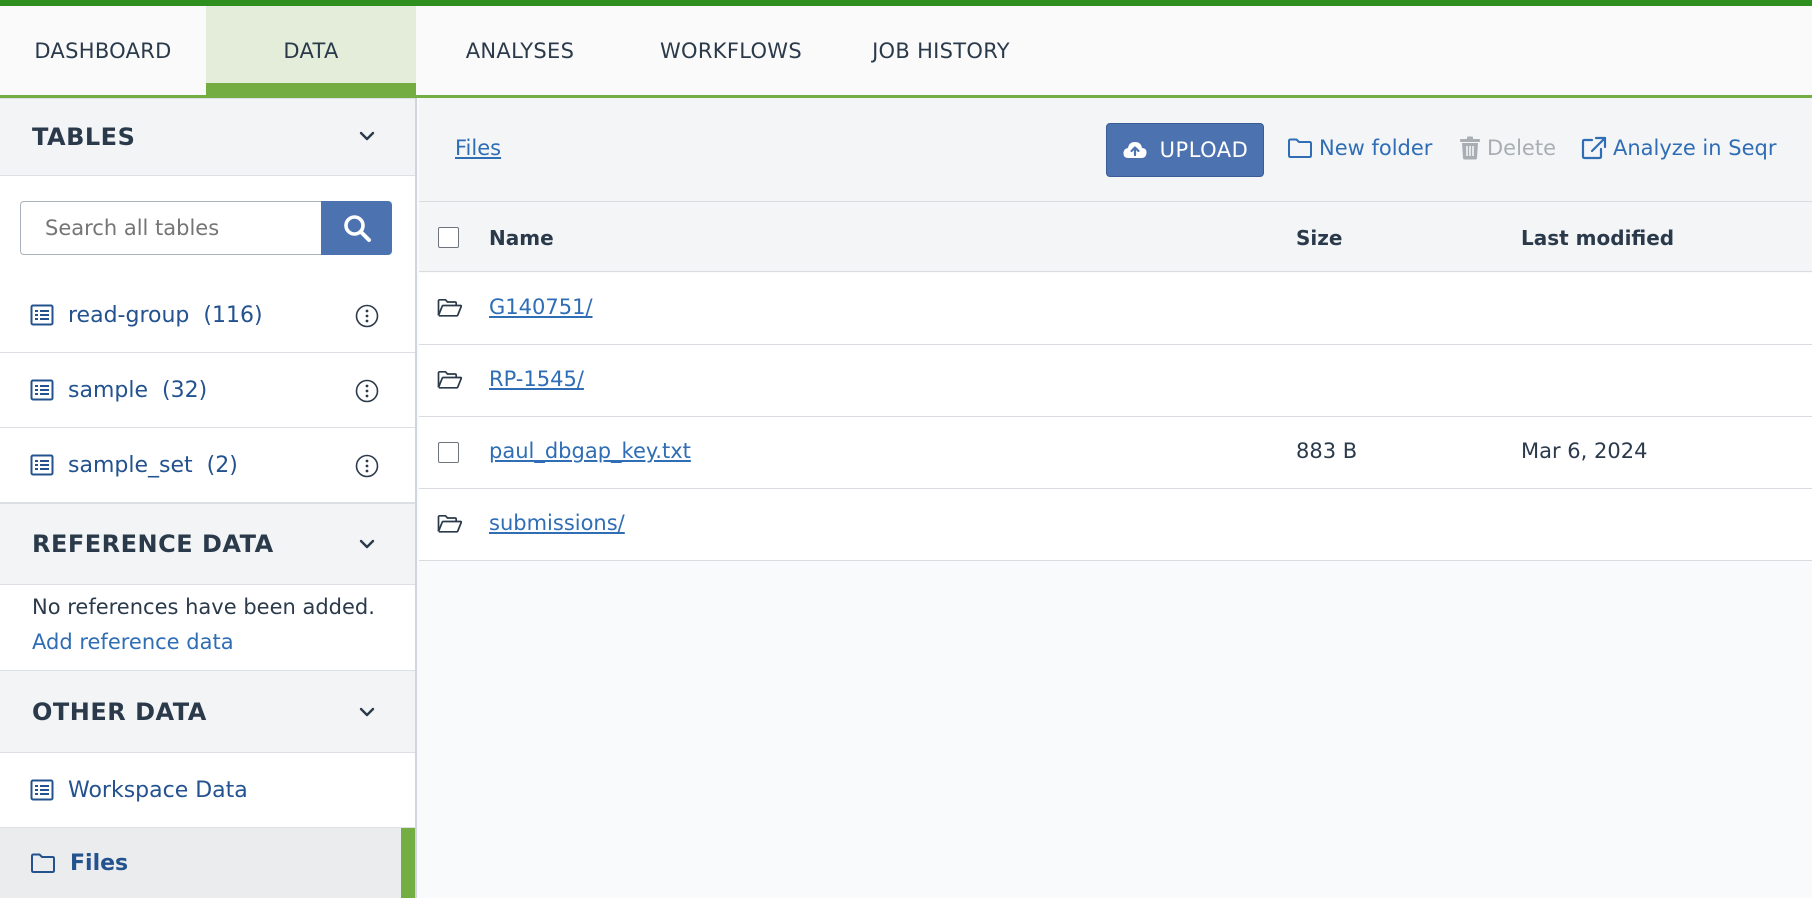 Image resolution: width=1812 pixels, height=898 pixels. What do you see at coordinates (408, 863) in the screenshot?
I see `active-indicator` at bounding box center [408, 863].